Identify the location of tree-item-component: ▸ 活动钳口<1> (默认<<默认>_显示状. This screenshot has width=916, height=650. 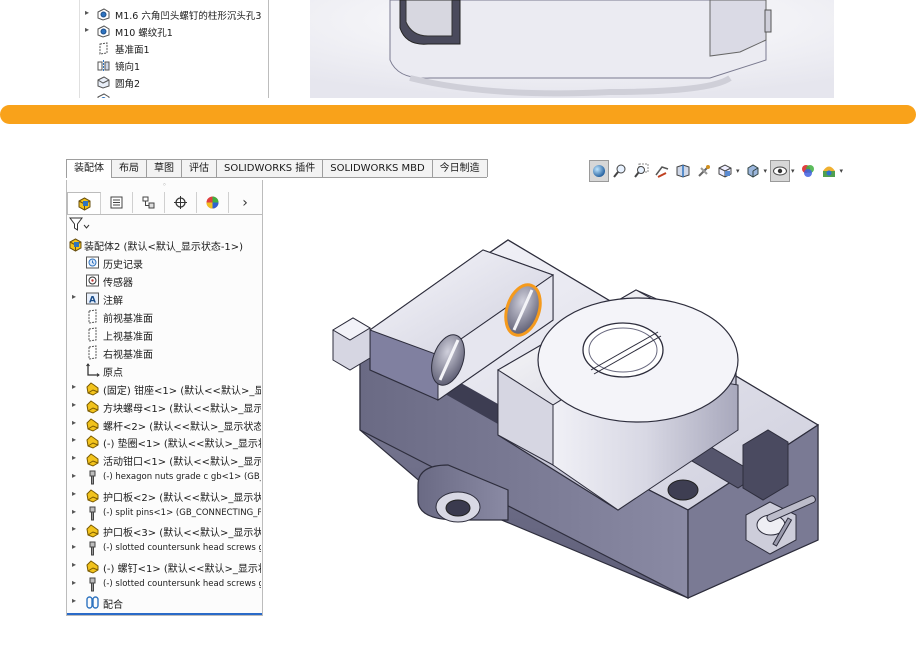
(164, 459).